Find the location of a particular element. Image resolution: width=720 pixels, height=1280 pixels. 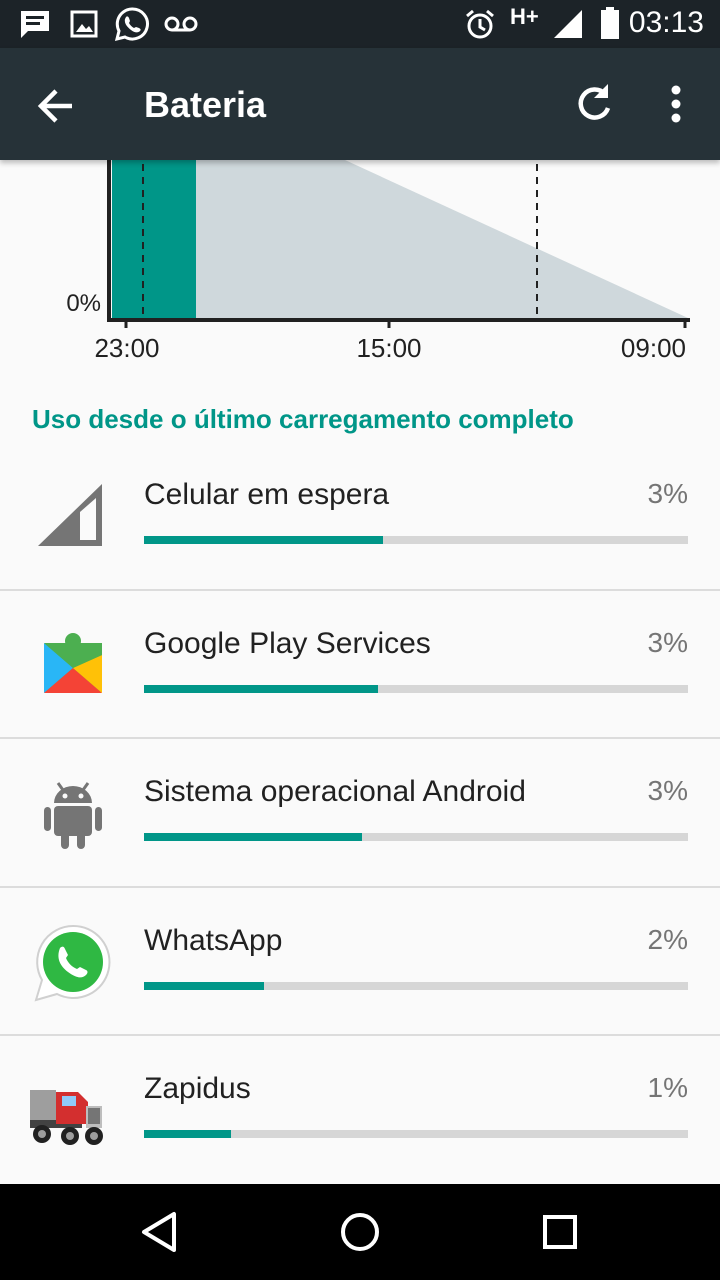

battery-prediction-area is located at coordinates (442, 239).